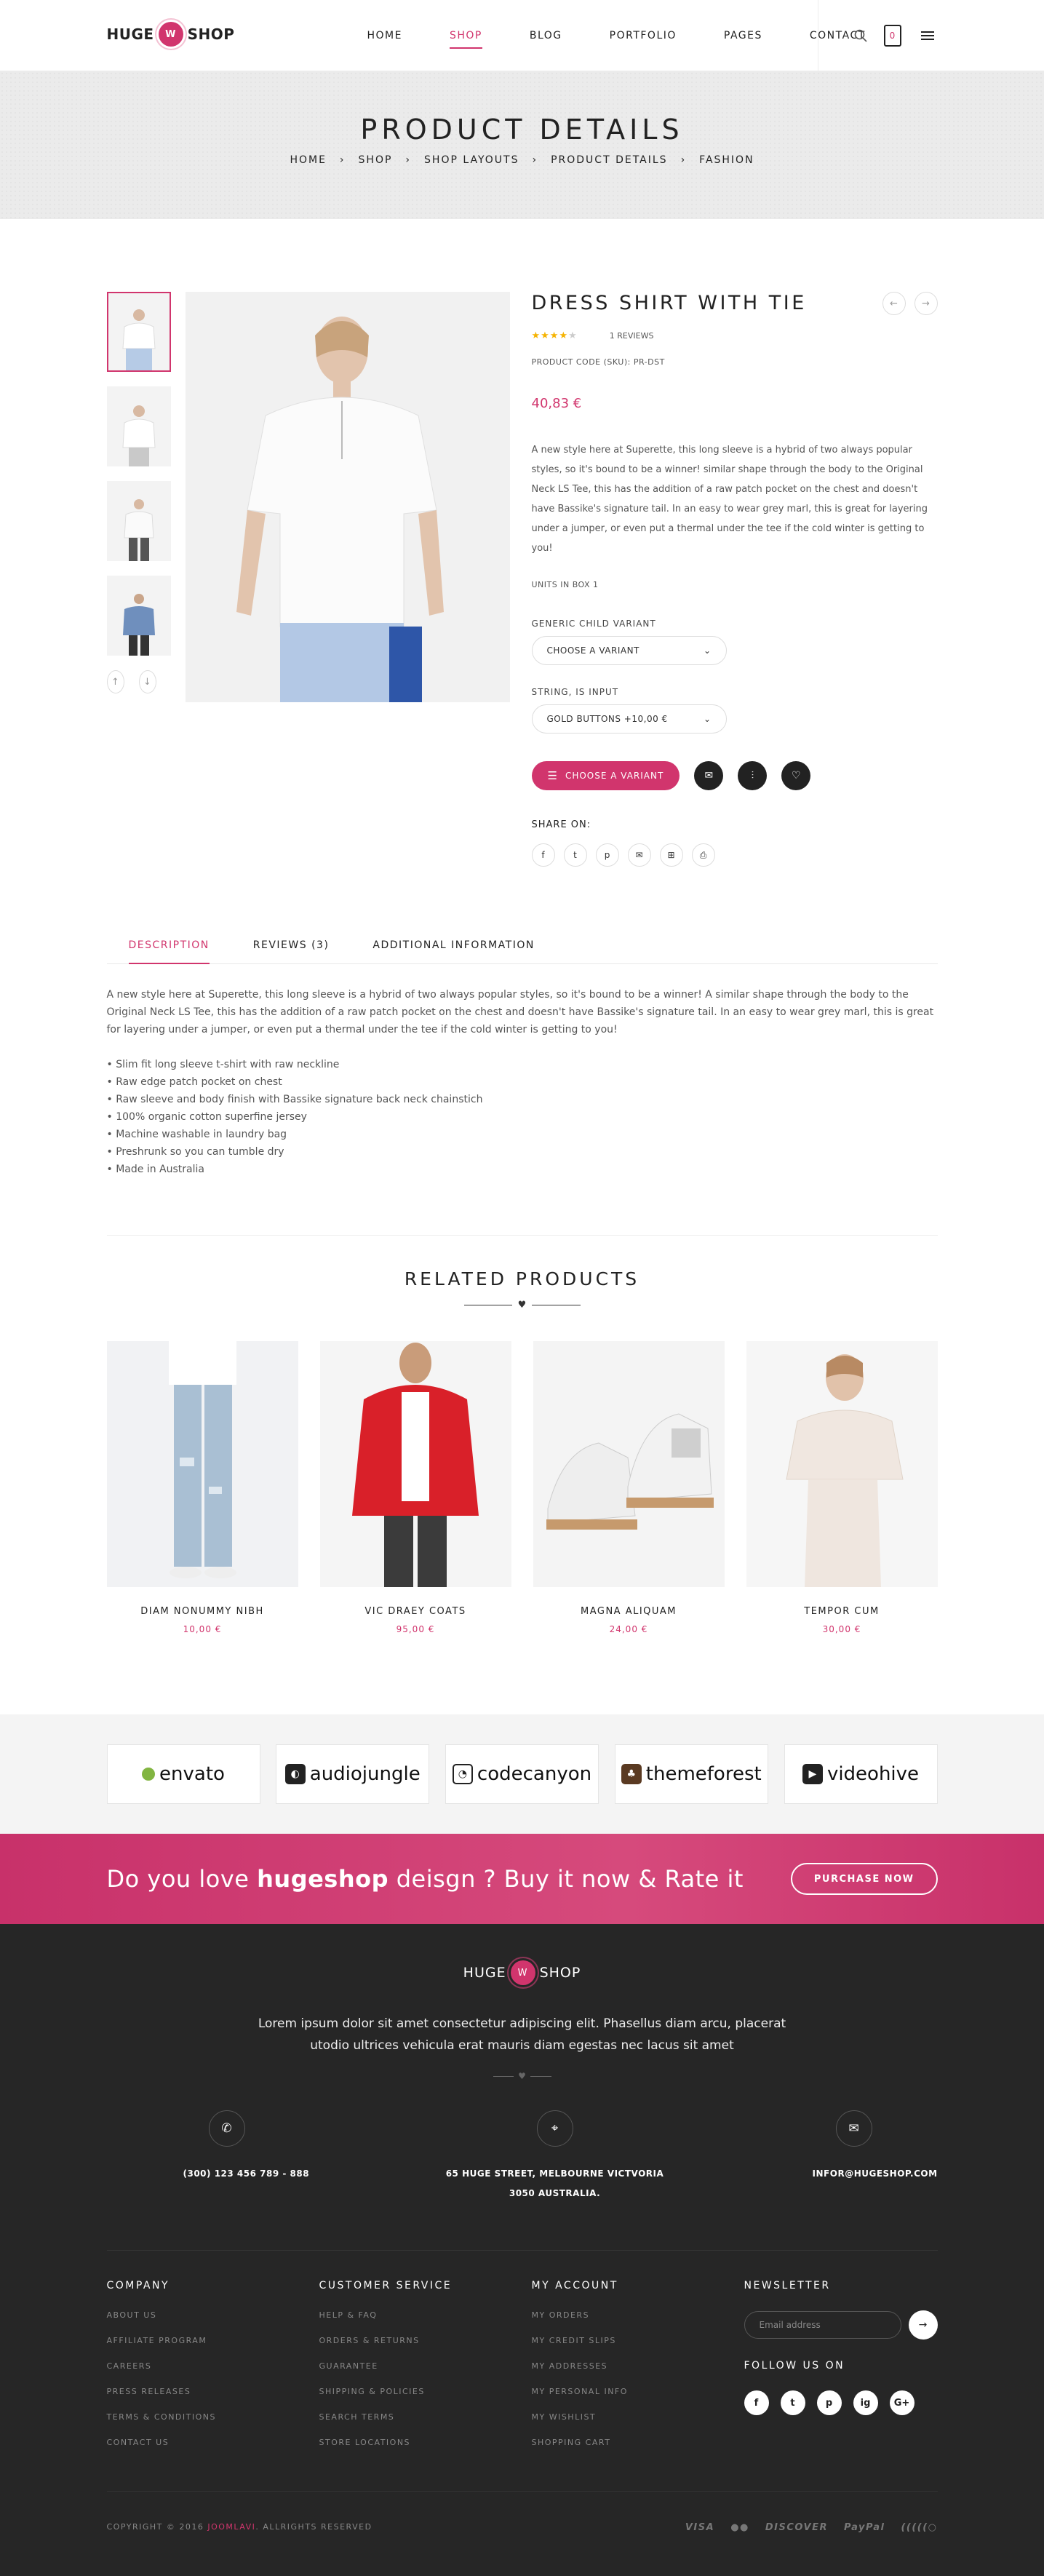 This screenshot has height=2576, width=1044. What do you see at coordinates (464, 947) in the screenshot?
I see `tab-additional-information: ADDITIONAL INFORMATION` at bounding box center [464, 947].